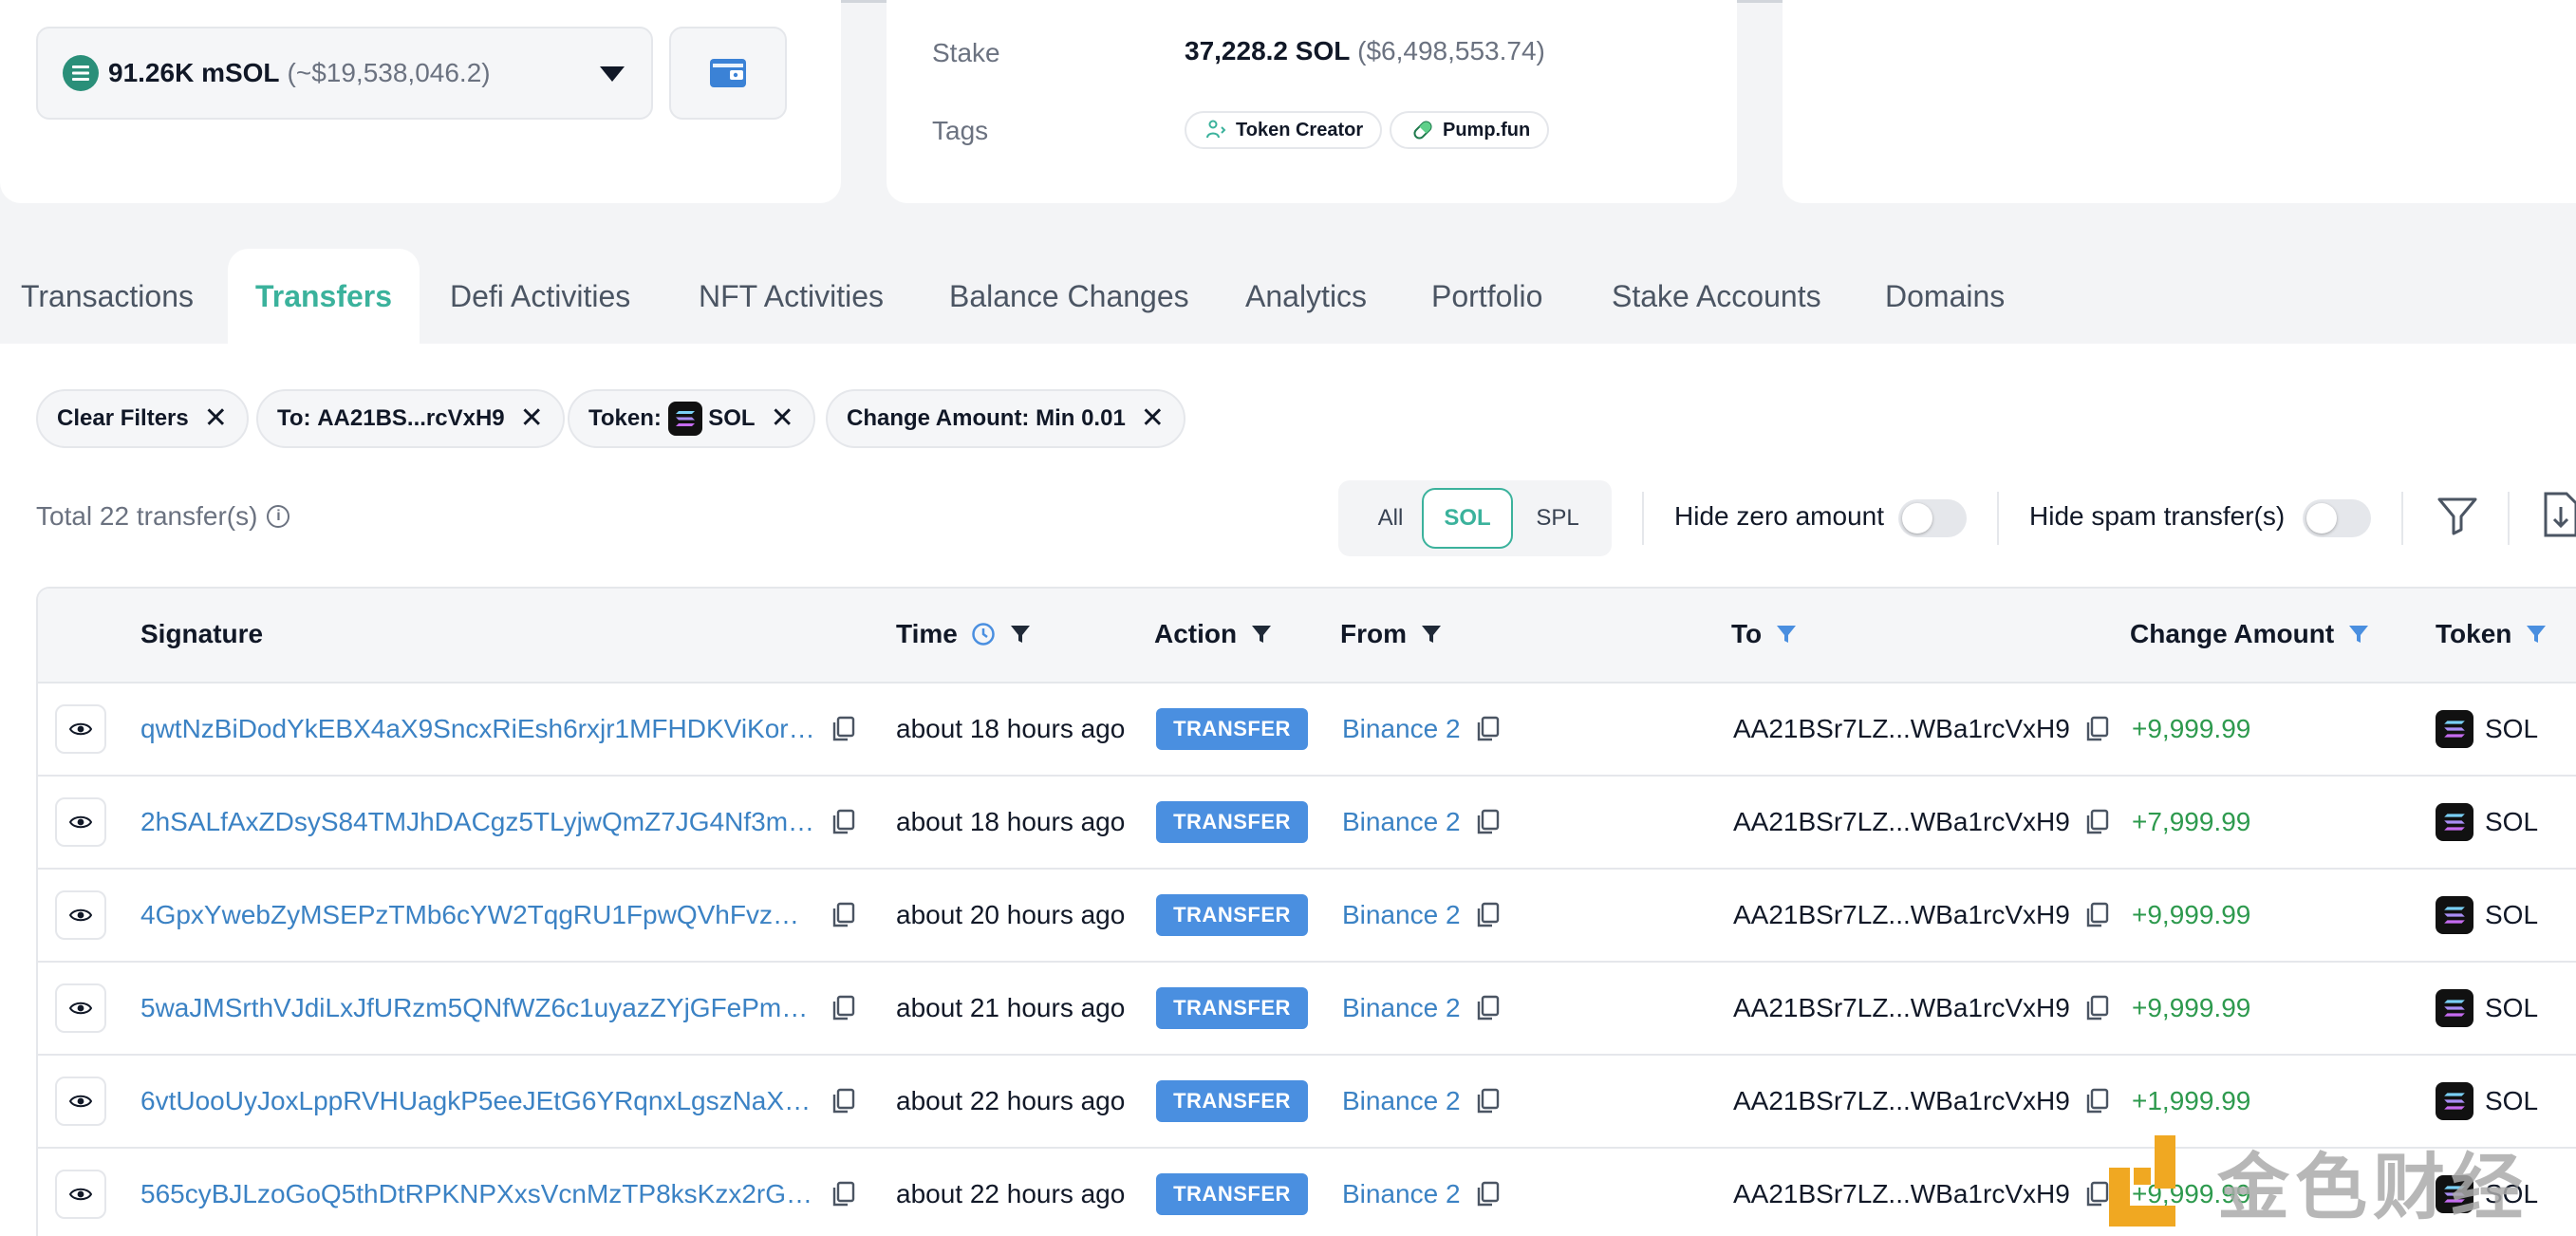 The width and height of the screenshot is (2576, 1236). What do you see at coordinates (1306, 296) in the screenshot?
I see `tab-analytics: Analytics` at bounding box center [1306, 296].